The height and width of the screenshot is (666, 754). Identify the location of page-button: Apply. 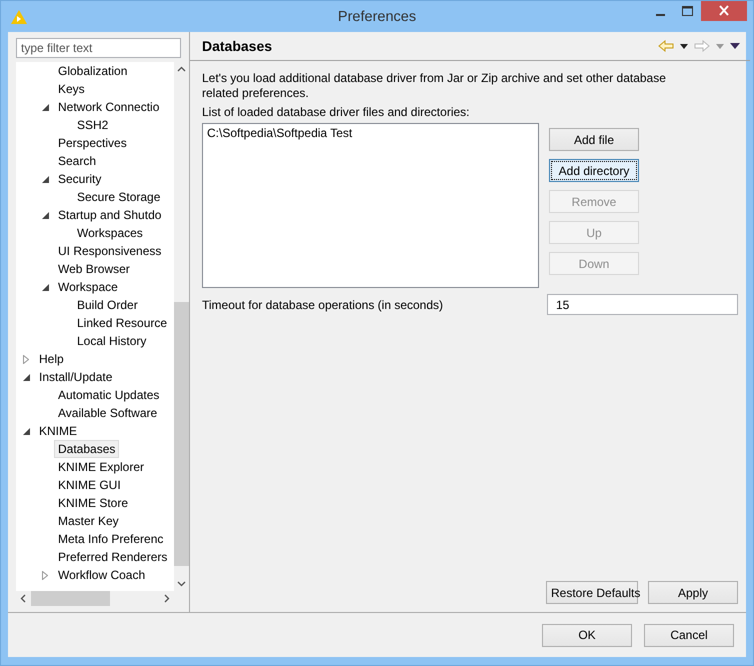
(693, 592).